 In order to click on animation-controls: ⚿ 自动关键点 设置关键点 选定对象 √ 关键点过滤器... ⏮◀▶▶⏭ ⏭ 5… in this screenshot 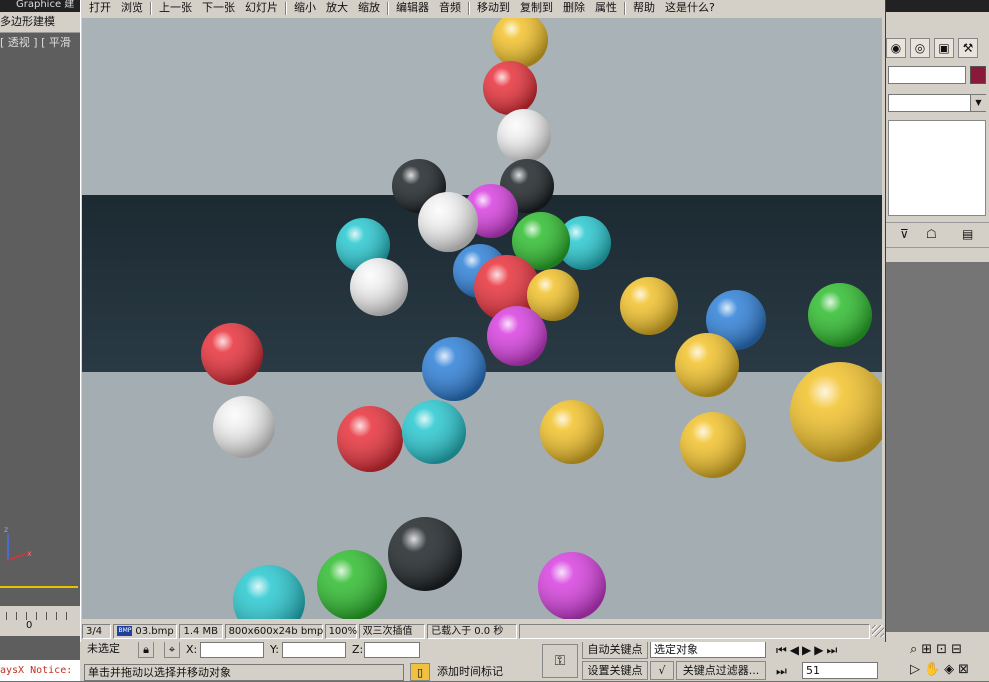, I will do `click(764, 660)`.